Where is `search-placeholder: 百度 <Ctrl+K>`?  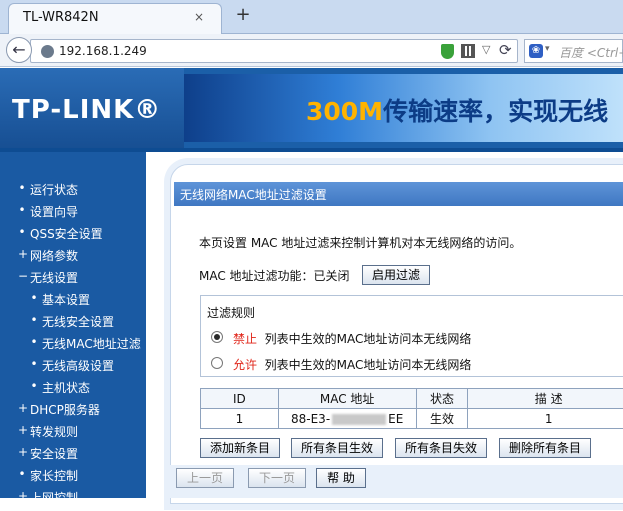 search-placeholder: 百度 <Ctrl+K> is located at coordinates (591, 52).